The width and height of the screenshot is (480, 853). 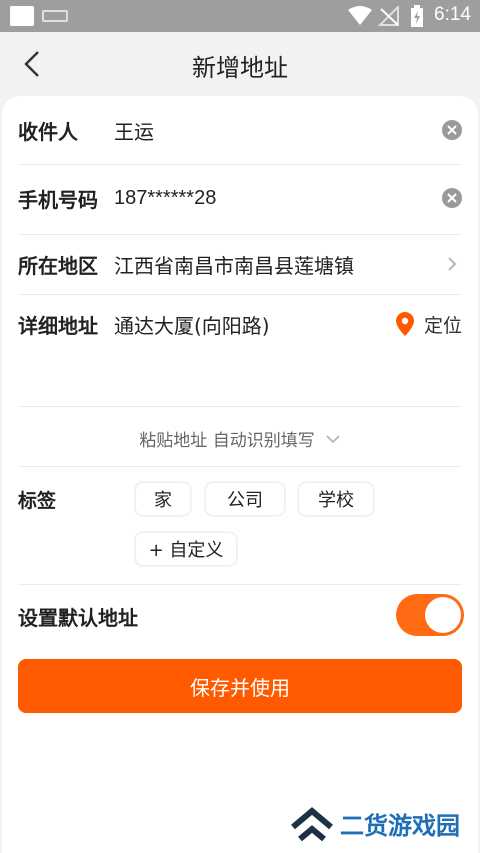 I want to click on tag-school: 学校, so click(x=336, y=499).